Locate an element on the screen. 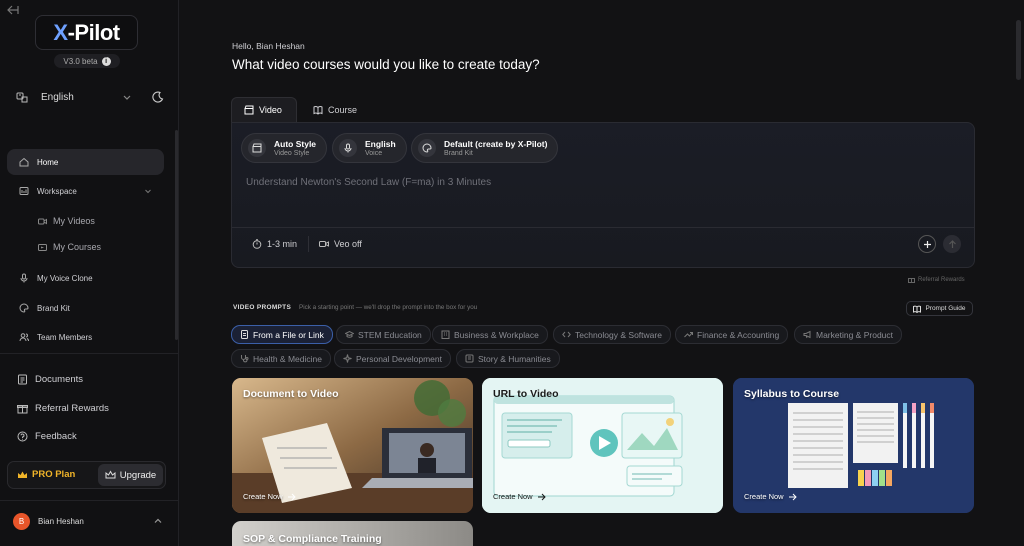  sidebar-item-voice-clone: My Voice Clone is located at coordinates (85, 278).